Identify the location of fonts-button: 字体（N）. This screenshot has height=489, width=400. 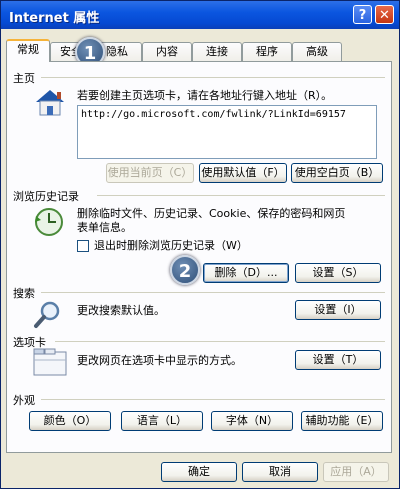
(252, 421).